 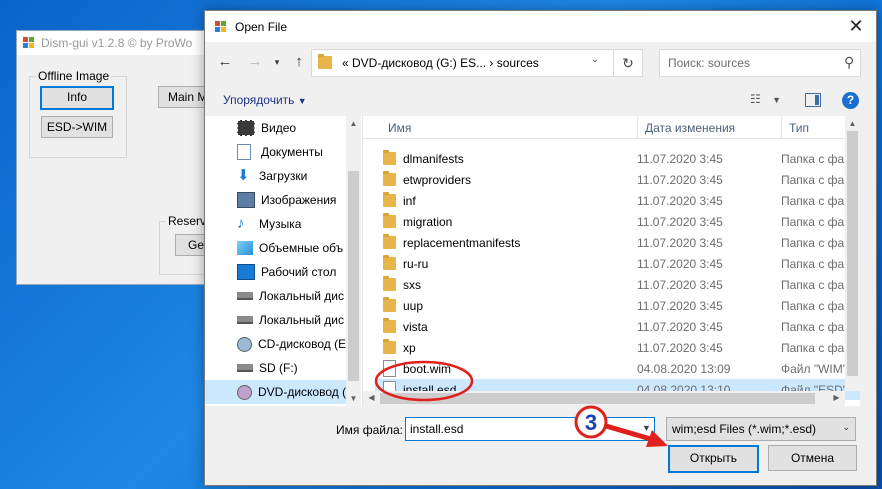 What do you see at coordinates (630, 433) in the screenshot?
I see `pointer-arrow-line` at bounding box center [630, 433].